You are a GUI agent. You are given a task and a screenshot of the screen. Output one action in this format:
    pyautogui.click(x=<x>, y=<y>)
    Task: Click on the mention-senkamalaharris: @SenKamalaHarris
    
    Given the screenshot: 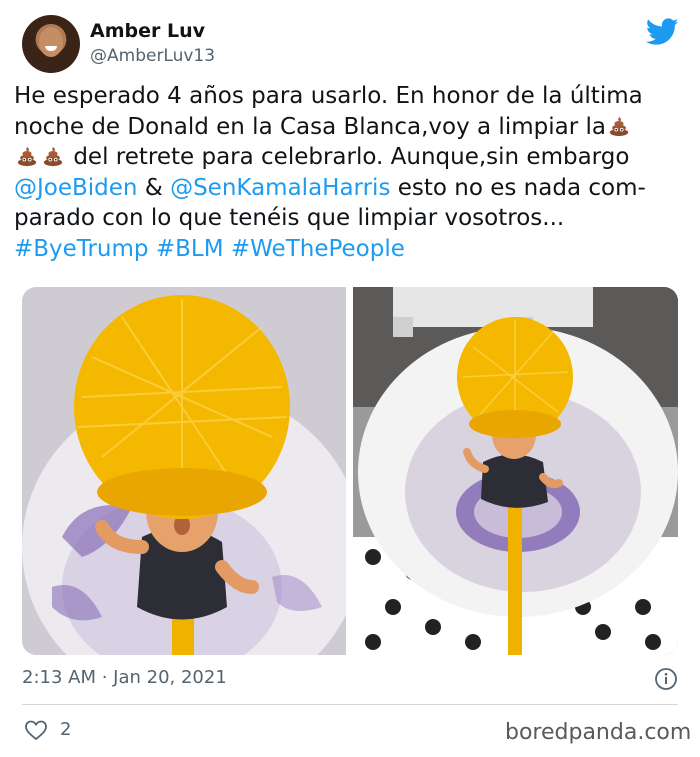 What is the action you would take?
    pyautogui.click(x=280, y=188)
    